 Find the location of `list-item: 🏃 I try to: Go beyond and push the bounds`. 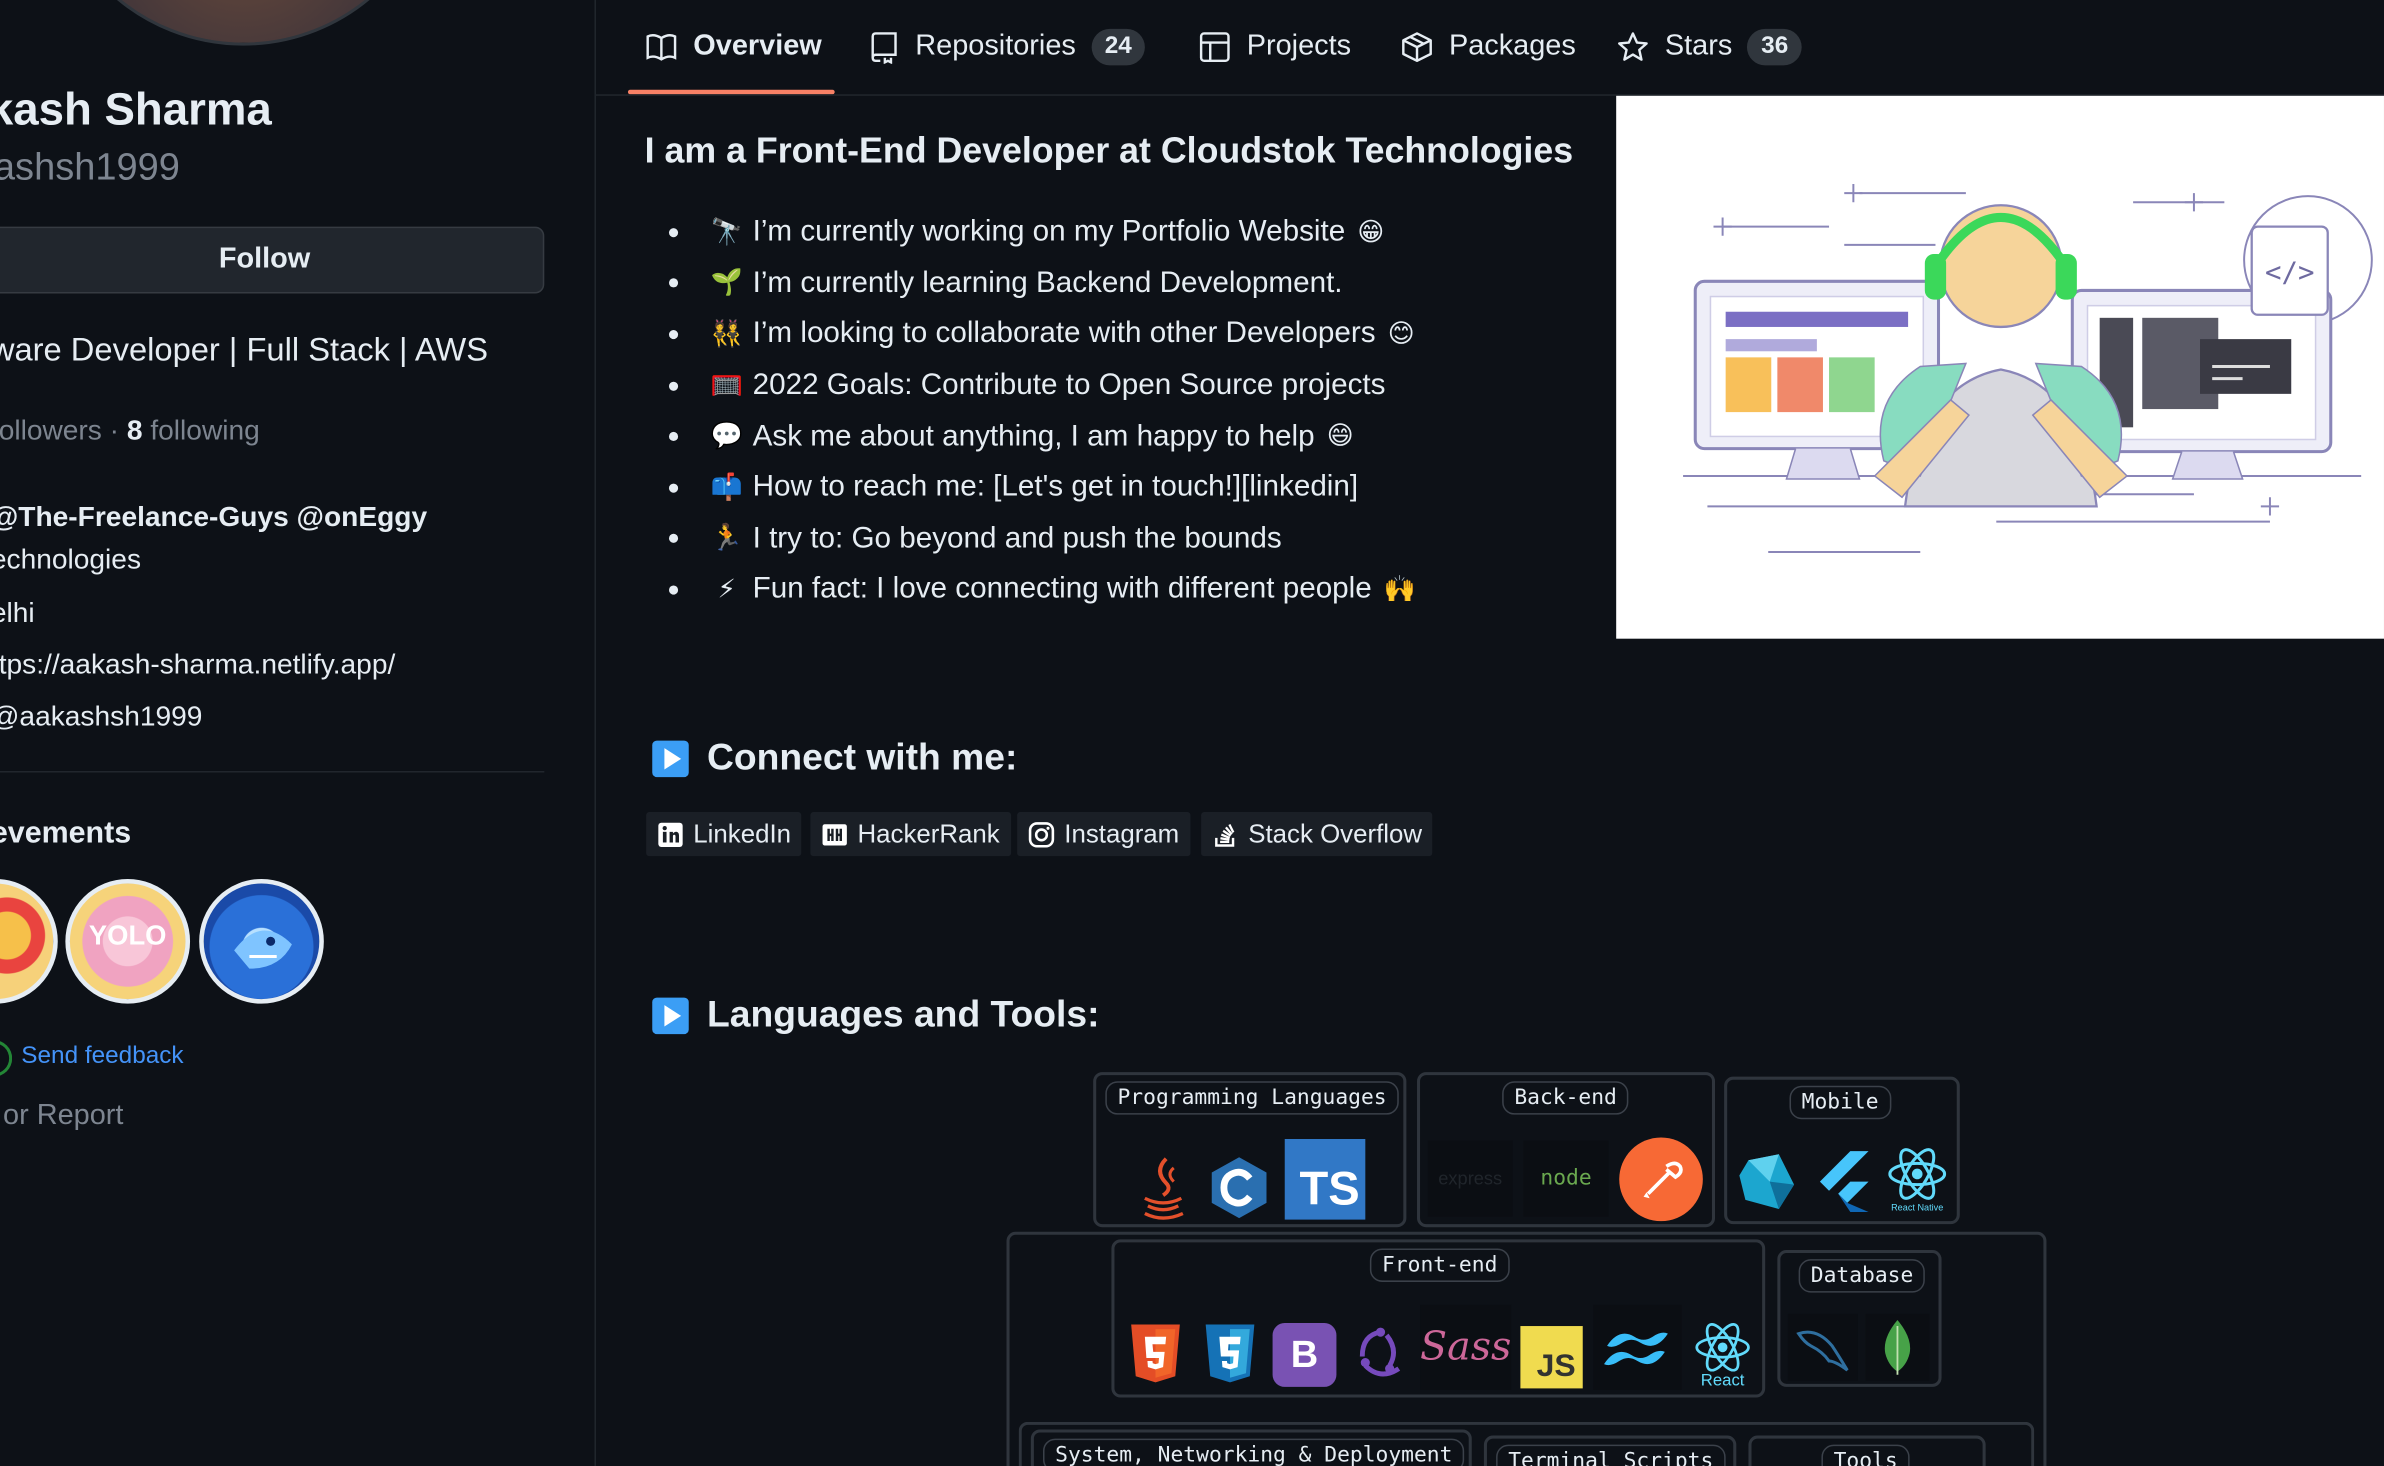

list-item: 🏃 I try to: Go beyond and push the bounds is located at coordinates (1042, 538).